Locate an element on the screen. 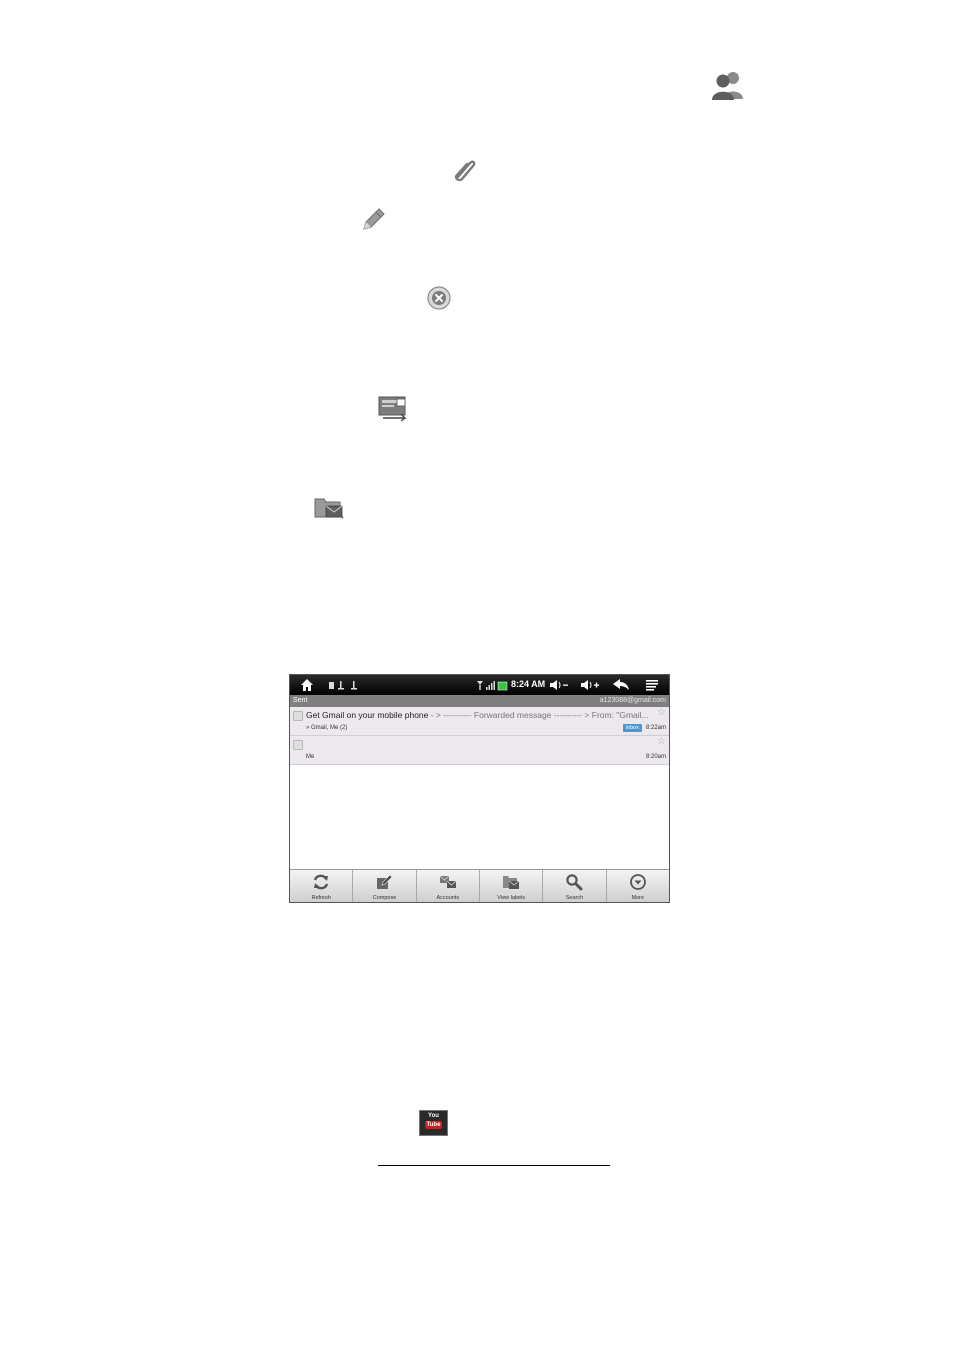  back-icon is located at coordinates (621, 685).